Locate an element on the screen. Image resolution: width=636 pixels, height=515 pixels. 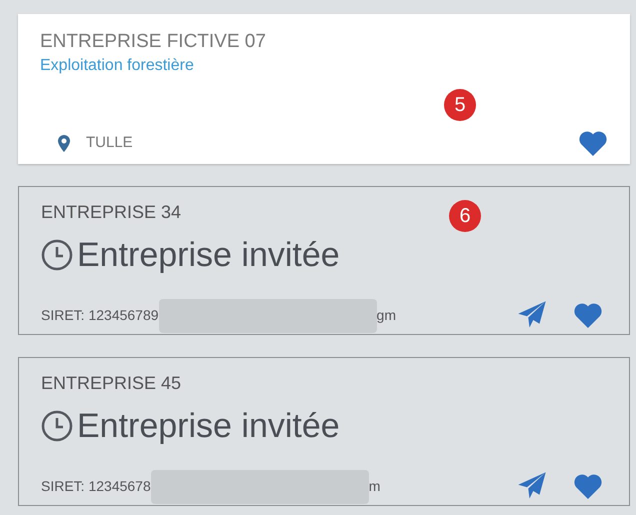
count-badge: 6 is located at coordinates (465, 216).